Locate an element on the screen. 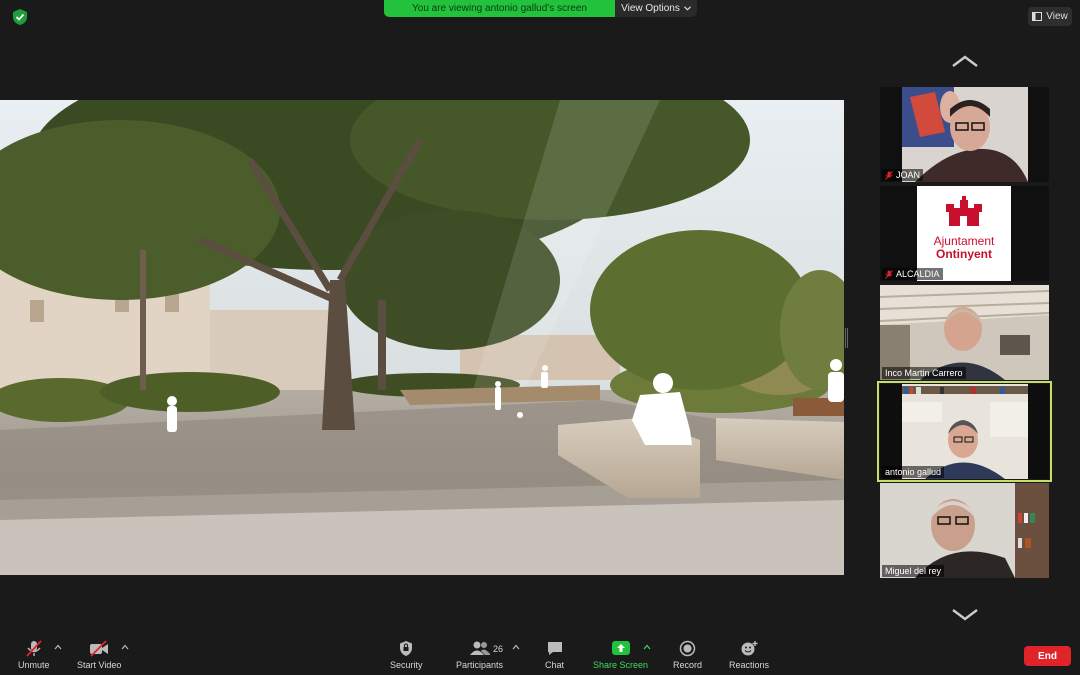  participant-name: Inco Martin Carrero is located at coordinates (924, 373).